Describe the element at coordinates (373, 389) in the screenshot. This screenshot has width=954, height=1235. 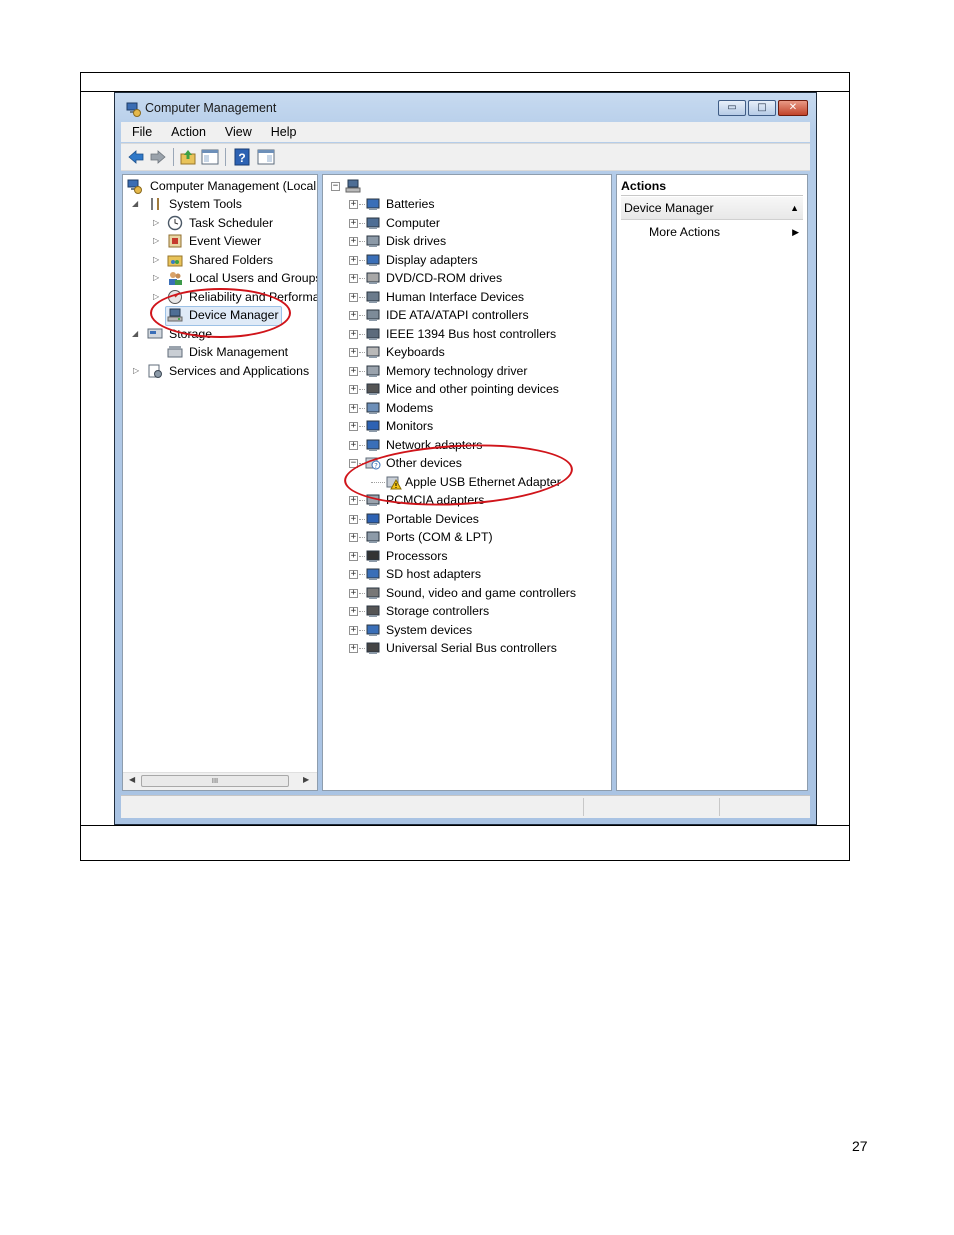
I see `mice-and-other-pointing-devices-icon` at that location.